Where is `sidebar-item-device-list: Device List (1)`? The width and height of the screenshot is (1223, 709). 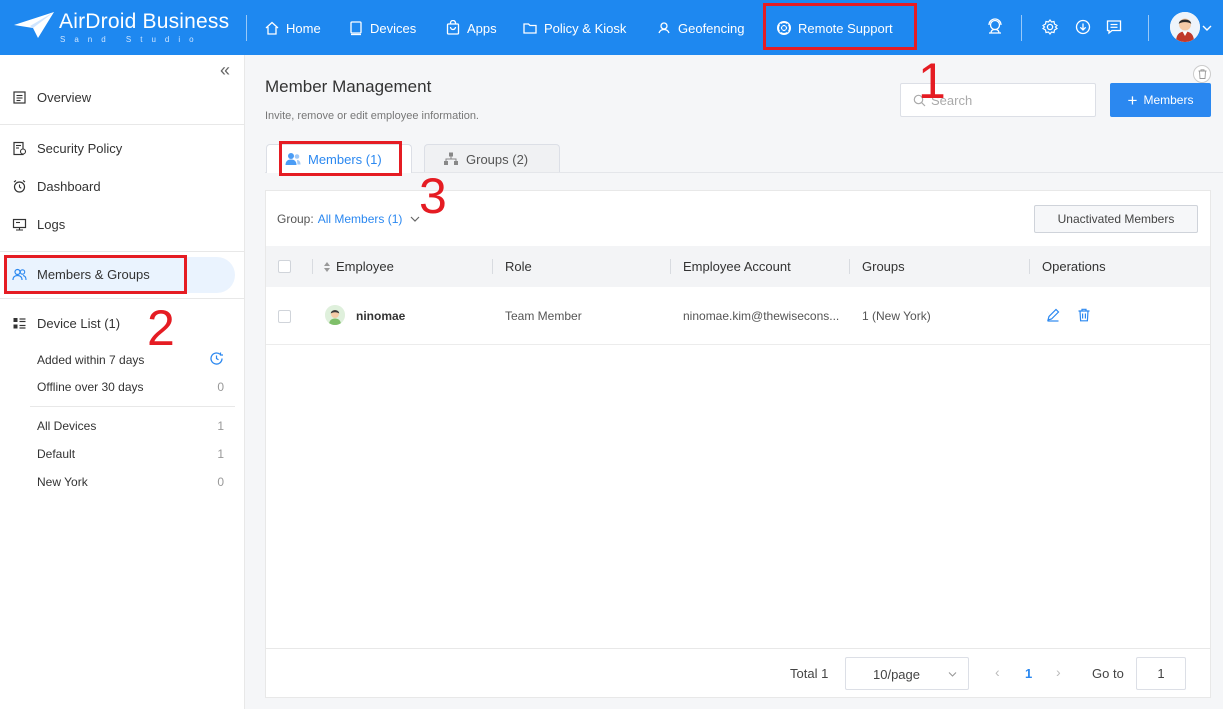 sidebar-item-device-list: Device List (1) is located at coordinates (66, 323).